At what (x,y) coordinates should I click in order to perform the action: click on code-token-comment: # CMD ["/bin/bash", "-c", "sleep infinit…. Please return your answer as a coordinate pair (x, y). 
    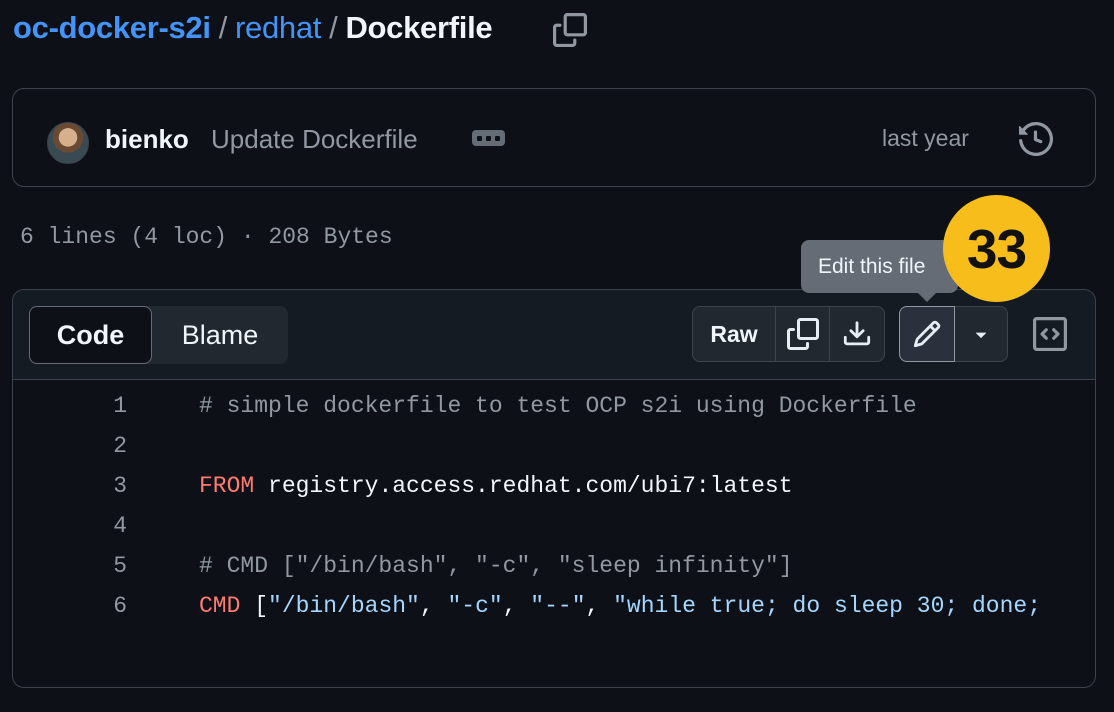
    Looking at the image, I should click on (496, 566).